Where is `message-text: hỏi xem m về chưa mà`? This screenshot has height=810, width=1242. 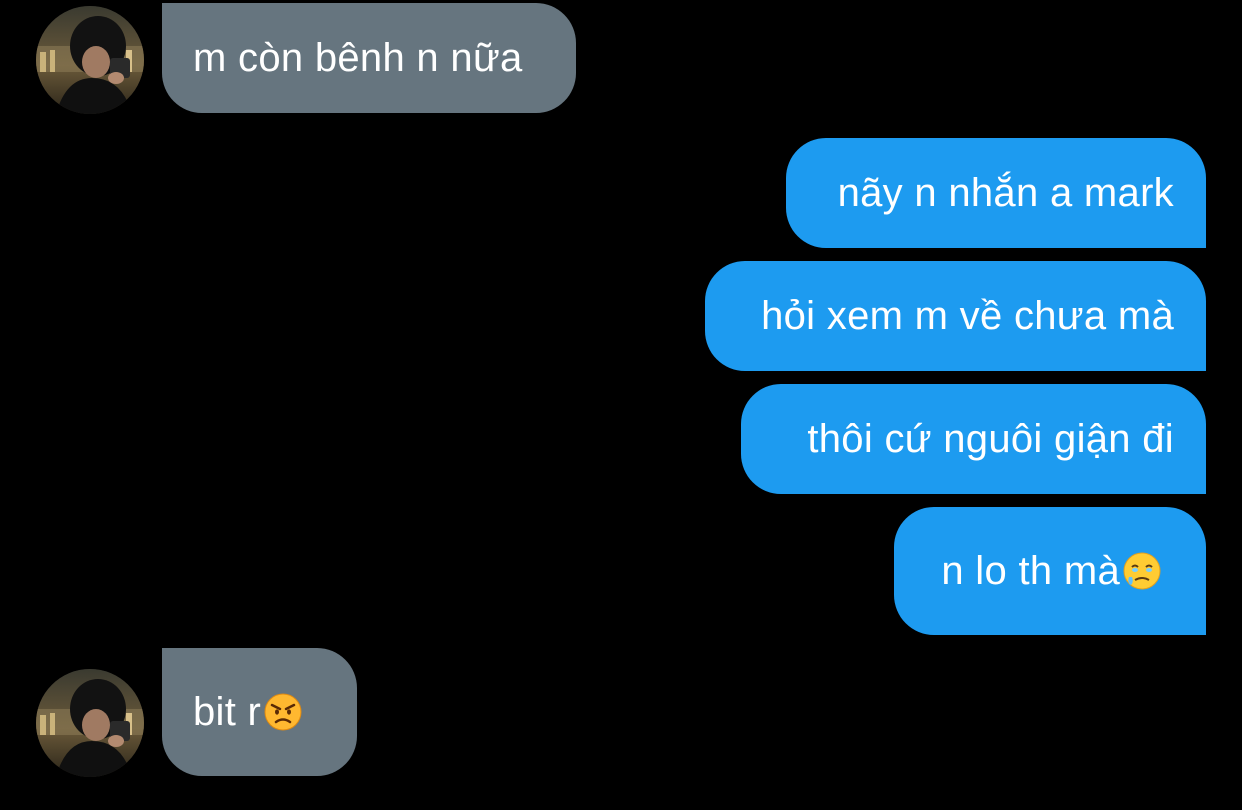
message-text: hỏi xem m về chưa mà is located at coordinates (967, 316).